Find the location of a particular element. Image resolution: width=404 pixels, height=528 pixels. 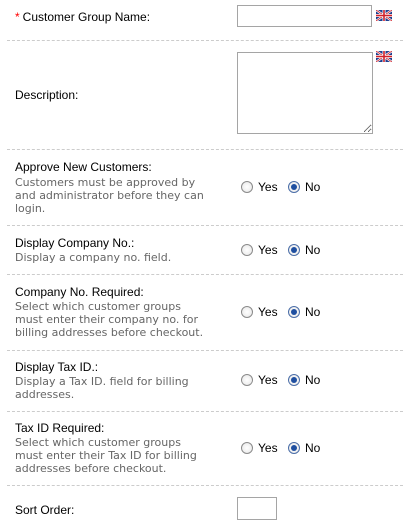

approve-new-customers-yes: Yes is located at coordinates (259, 187).